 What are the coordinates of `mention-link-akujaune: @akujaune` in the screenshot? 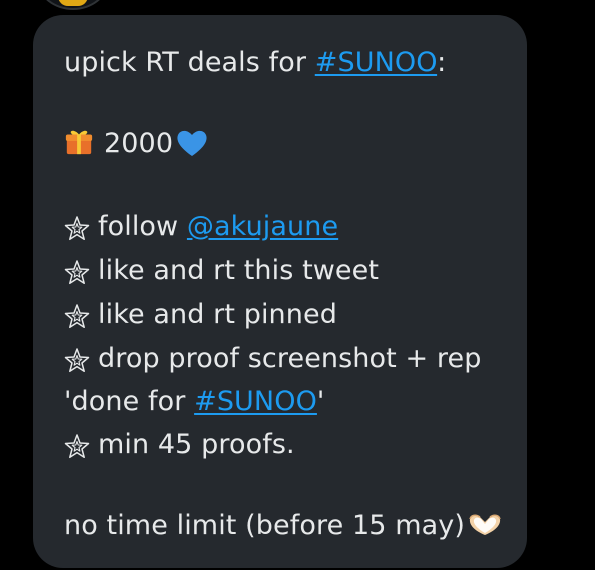 It's located at (262, 226).